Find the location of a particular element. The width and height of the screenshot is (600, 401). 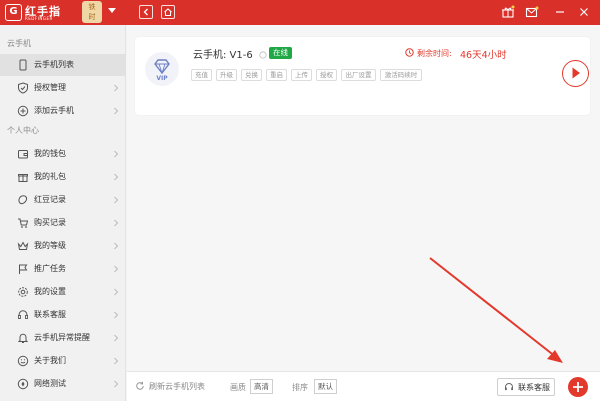

play-icon is located at coordinates (576, 73).